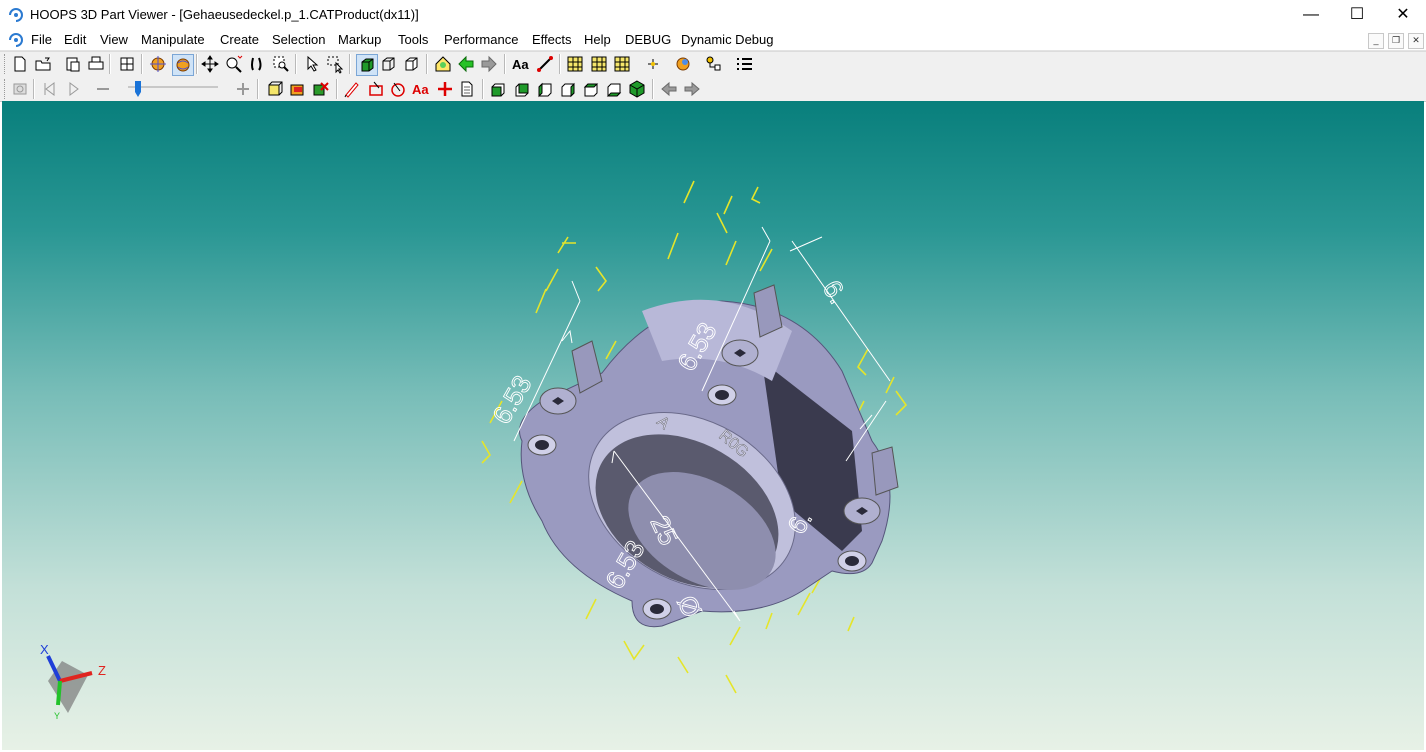 Image resolution: width=1426 pixels, height=752 pixels. What do you see at coordinates (599, 64) in the screenshot?
I see `section2-icon` at bounding box center [599, 64].